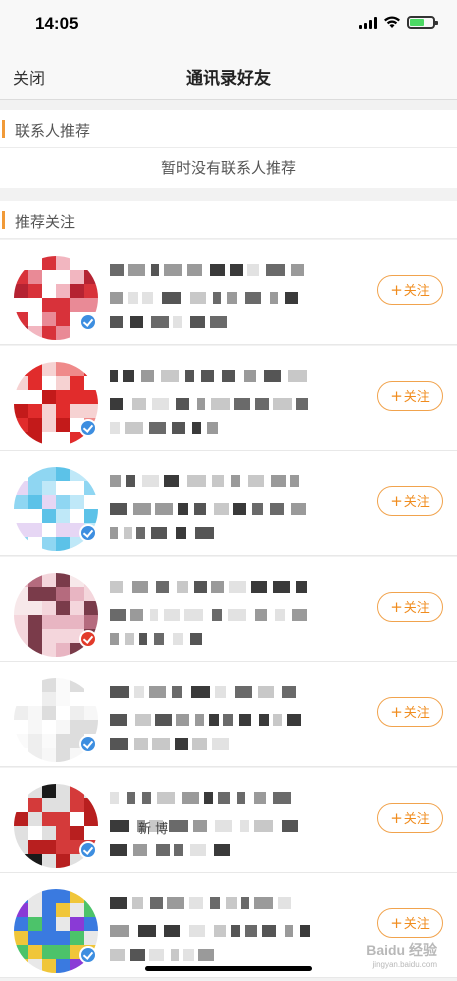  What do you see at coordinates (422, 22) in the screenshot?
I see `battery-charging-icon` at bounding box center [422, 22].